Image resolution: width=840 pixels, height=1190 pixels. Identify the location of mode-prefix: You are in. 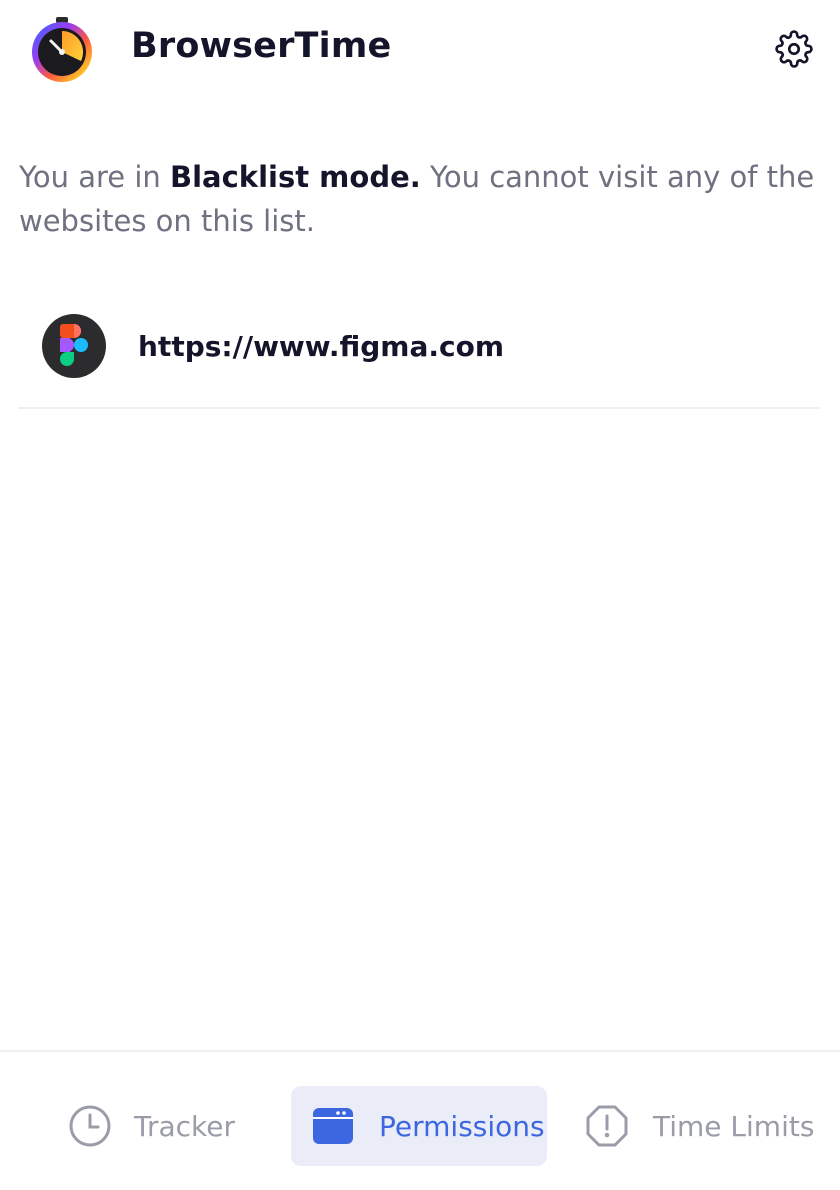
(94, 177).